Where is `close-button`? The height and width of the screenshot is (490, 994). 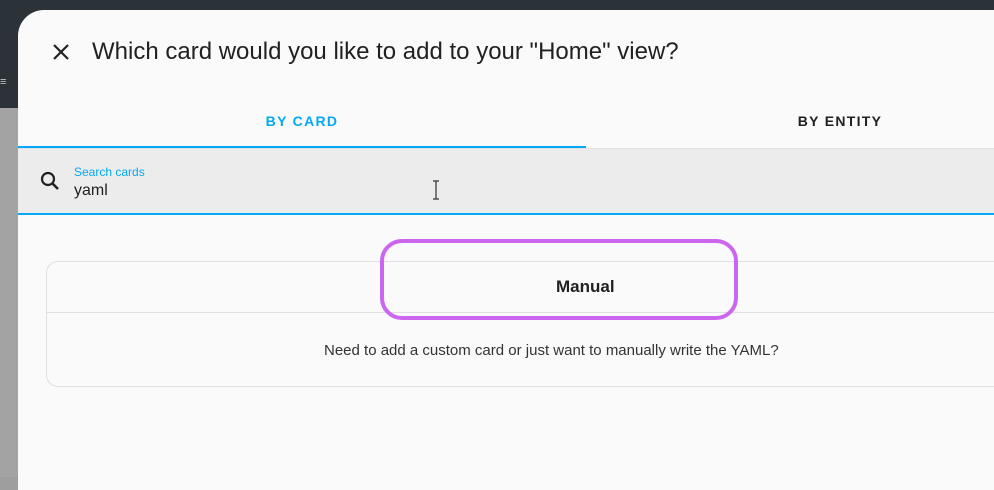
close-button is located at coordinates (61, 52).